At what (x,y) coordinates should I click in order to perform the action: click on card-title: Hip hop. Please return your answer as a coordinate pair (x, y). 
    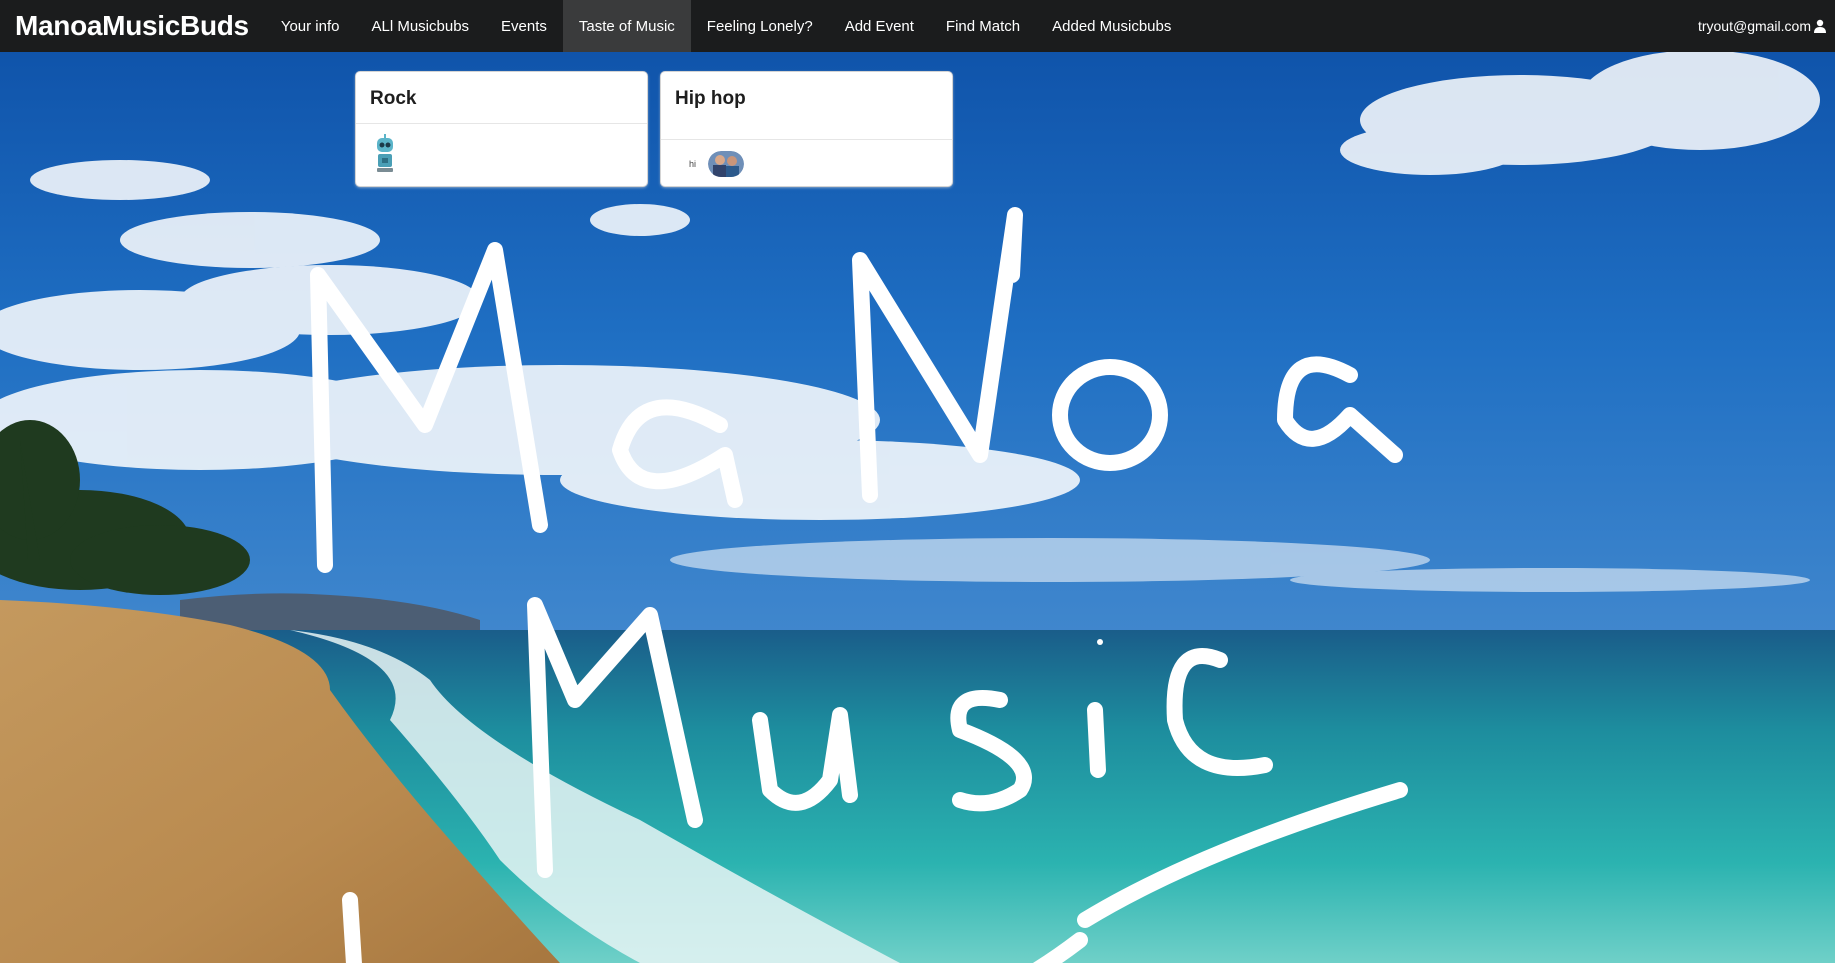
    Looking at the image, I should click on (806, 106).